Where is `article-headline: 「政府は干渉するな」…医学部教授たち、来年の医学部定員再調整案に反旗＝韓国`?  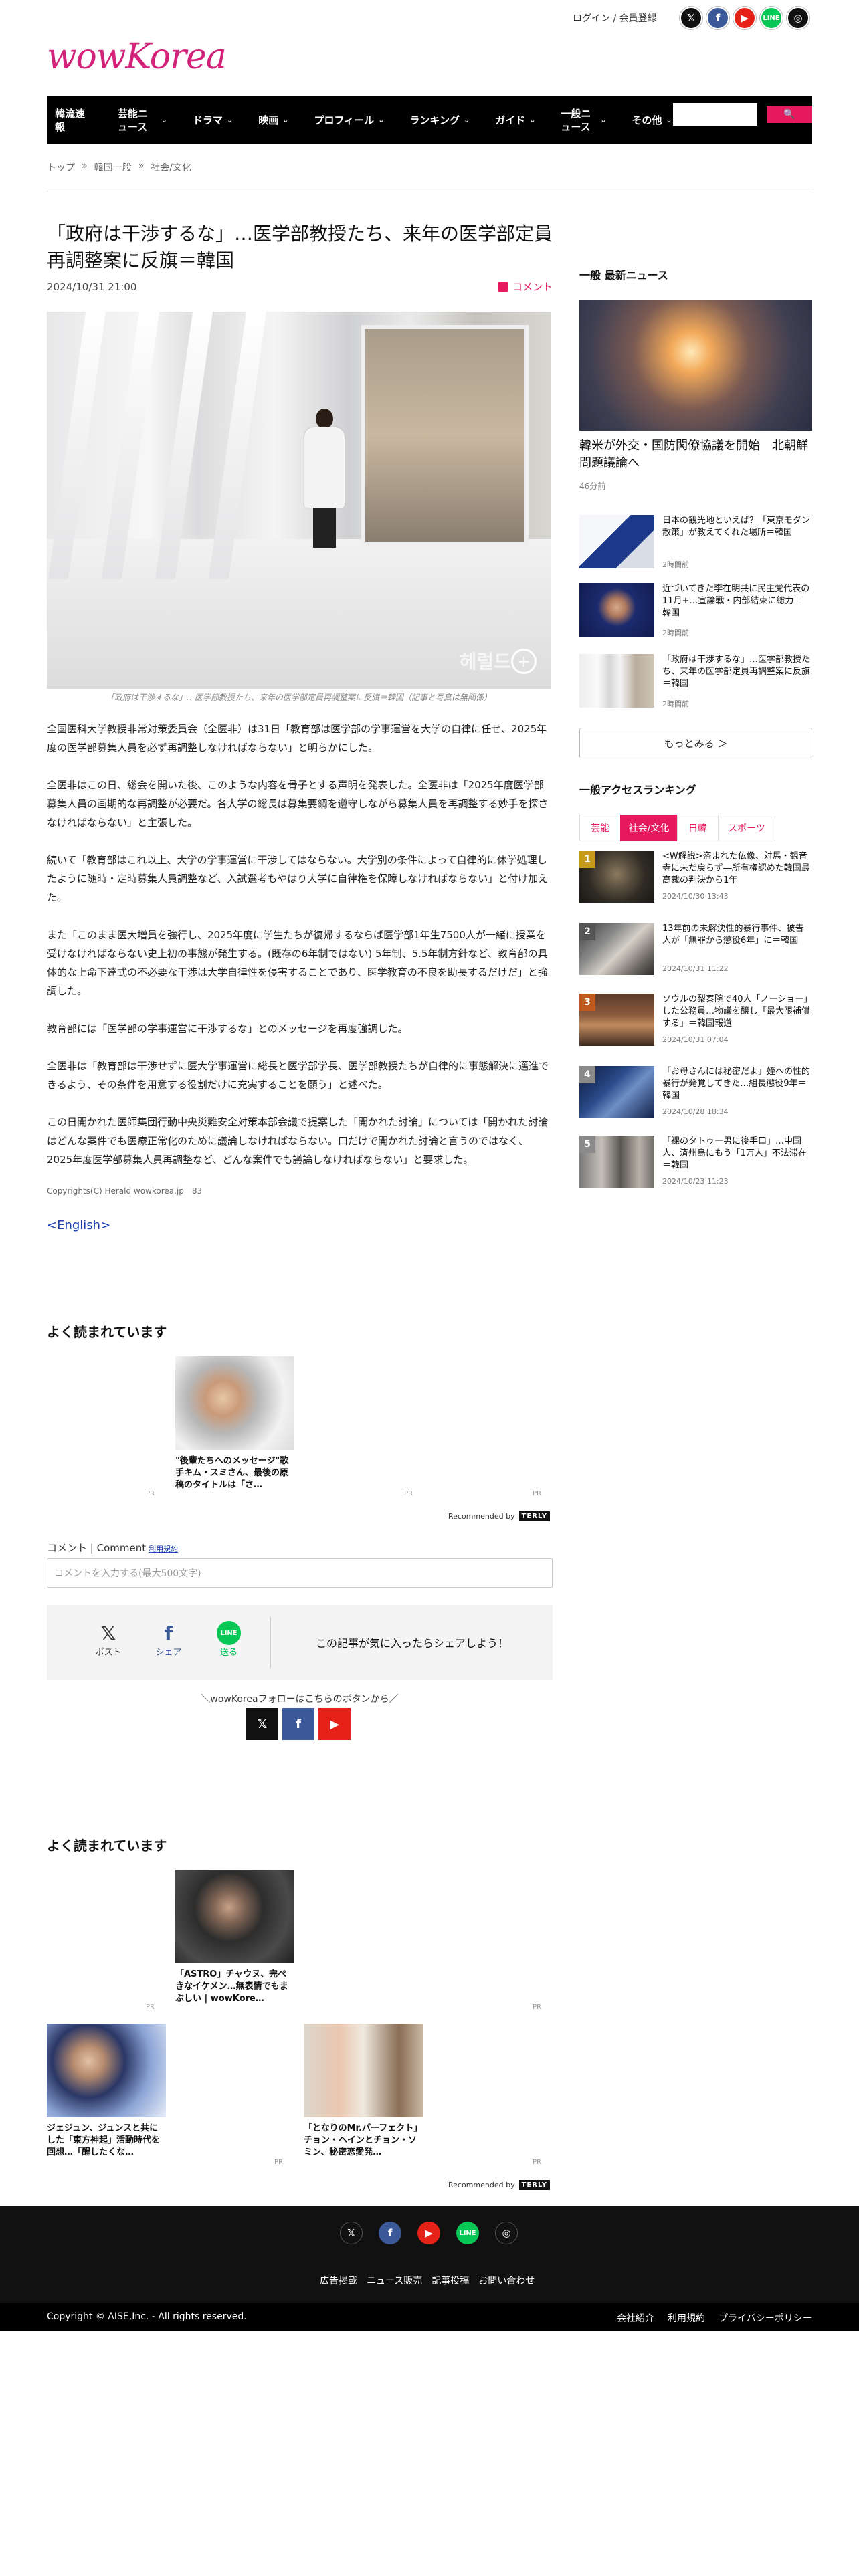
article-headline: 「政府は干渉するな」…医学部教授たち、来年の医学部定員再調整案に反旗＝韓国 is located at coordinates (300, 247).